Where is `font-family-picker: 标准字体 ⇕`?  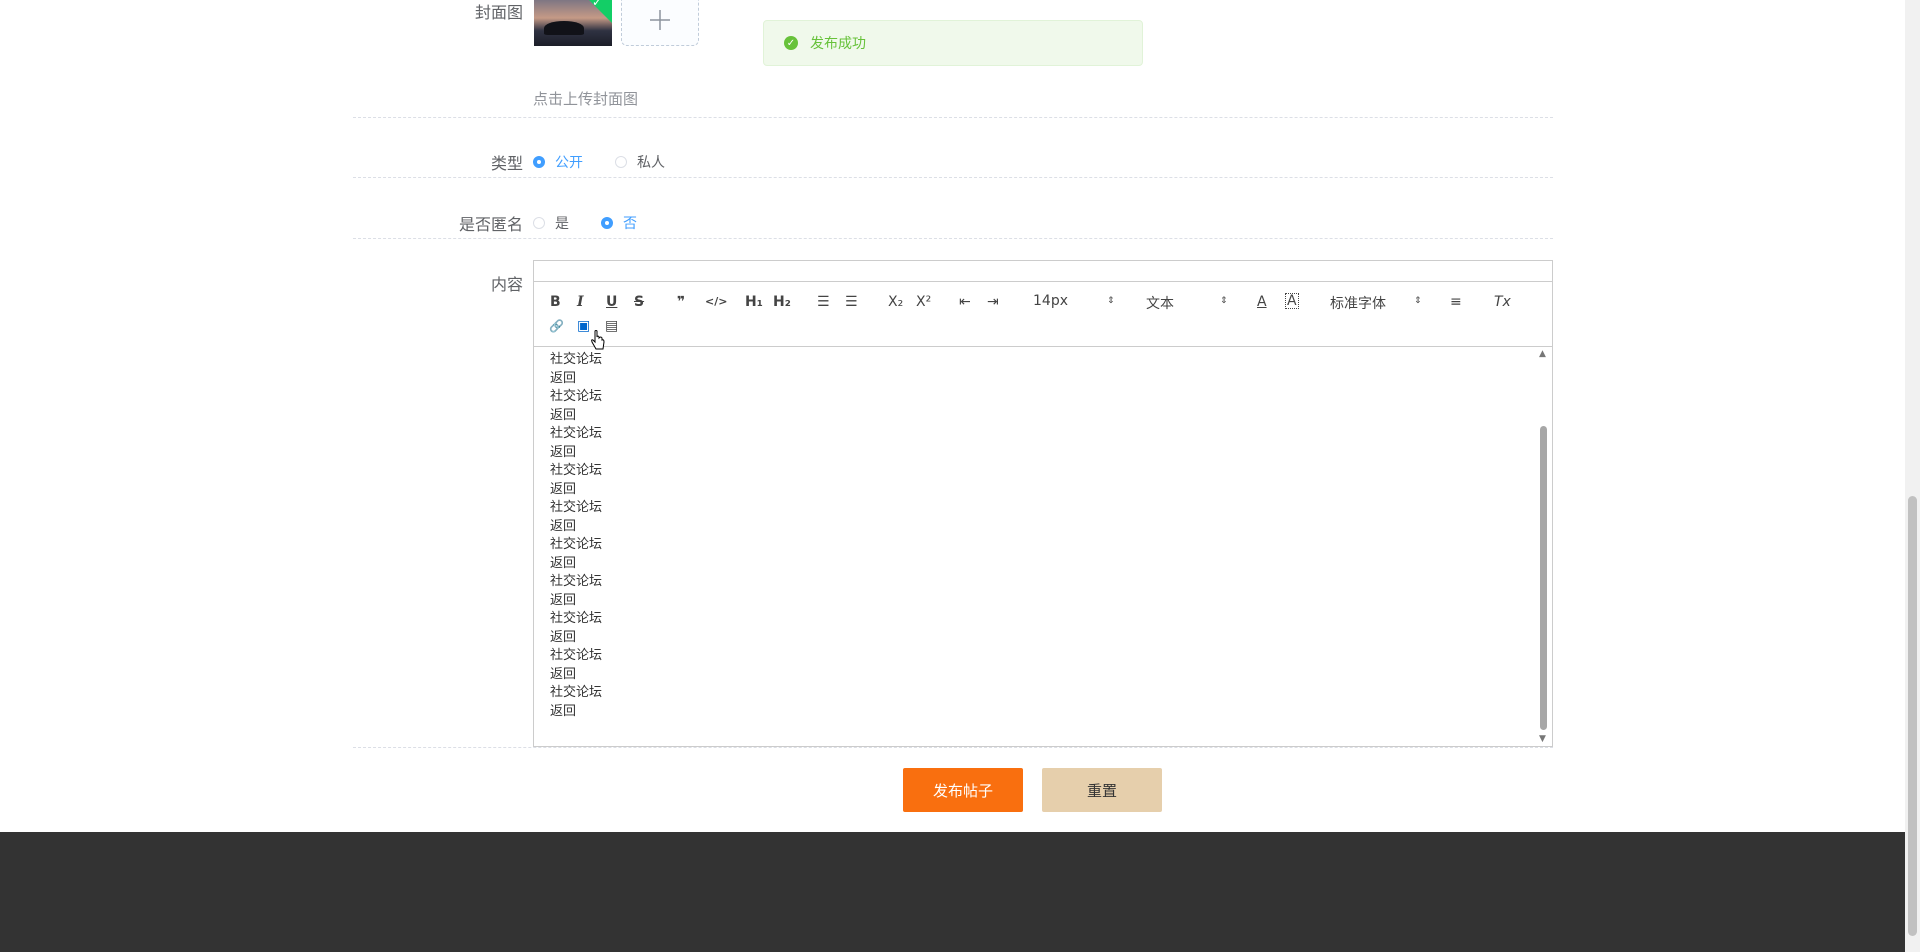 font-family-picker: 标准字体 ⇕ is located at coordinates (1376, 303).